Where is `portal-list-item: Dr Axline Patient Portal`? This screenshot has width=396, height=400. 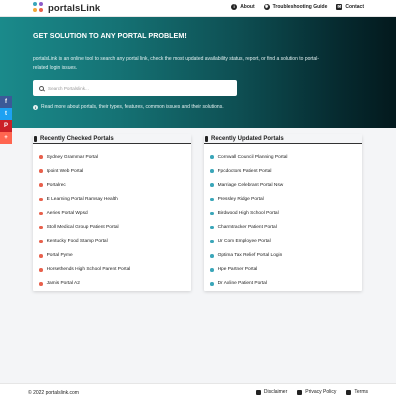
portal-list-item: Dr Axline Patient Portal is located at coordinates (248, 284).